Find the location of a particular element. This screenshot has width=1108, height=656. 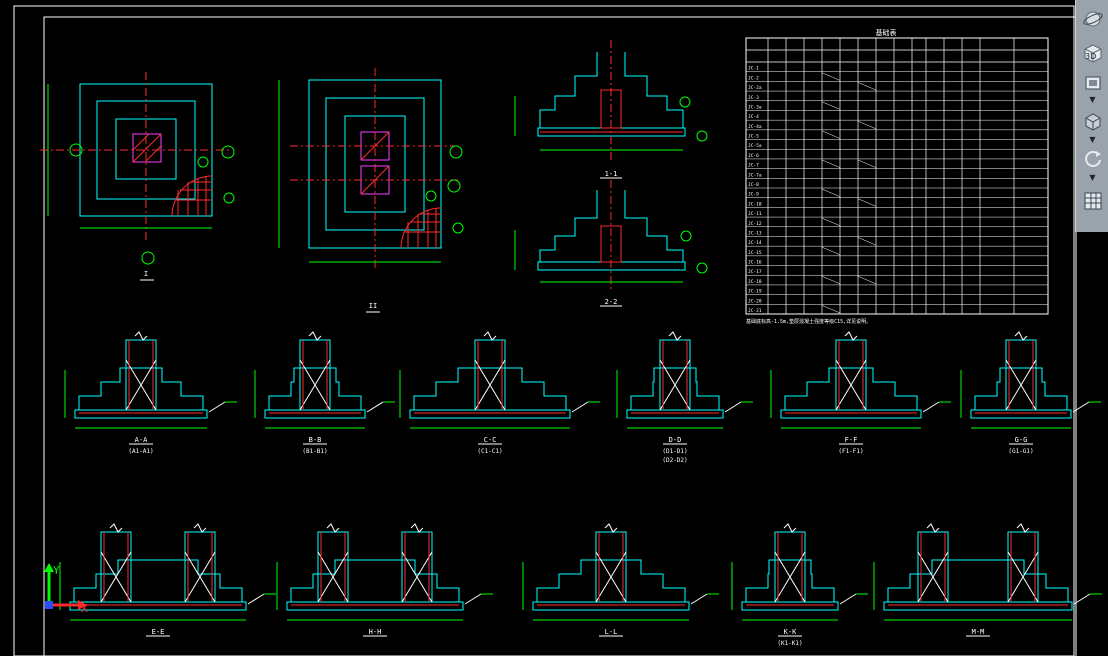

section-F-F: F-F (F1-F1) is located at coordinates (860, 393).